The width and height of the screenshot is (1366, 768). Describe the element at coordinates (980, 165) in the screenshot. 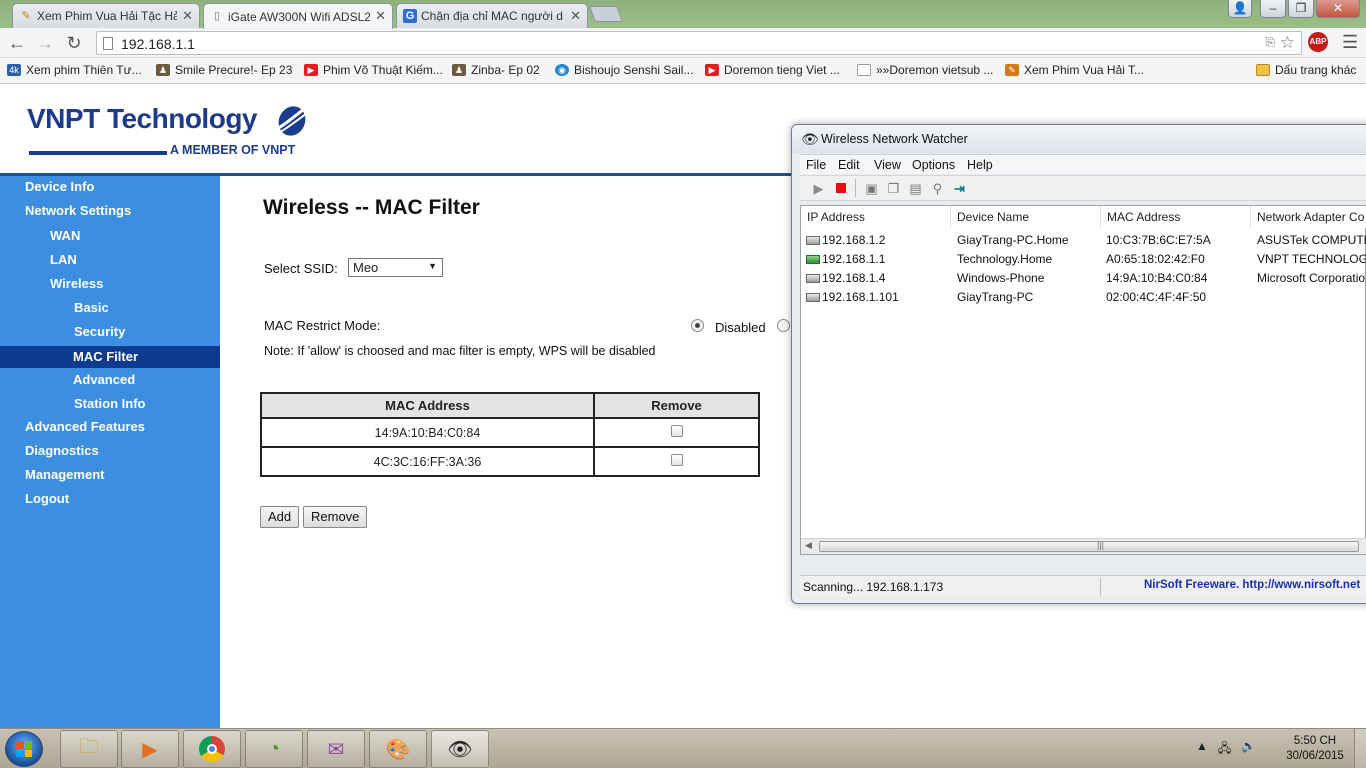

I see `menu-help: Help` at that location.